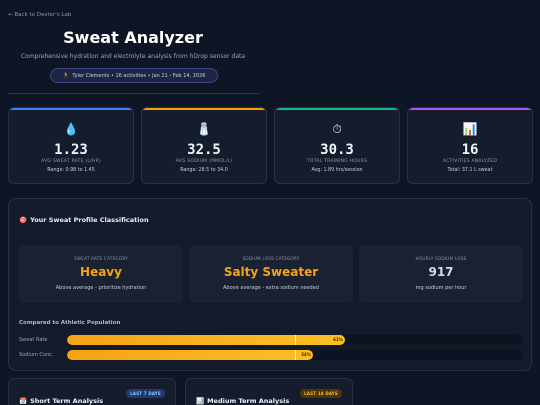  What do you see at coordinates (204, 150) in the screenshot?
I see `stat-value: 32.5` at bounding box center [204, 150].